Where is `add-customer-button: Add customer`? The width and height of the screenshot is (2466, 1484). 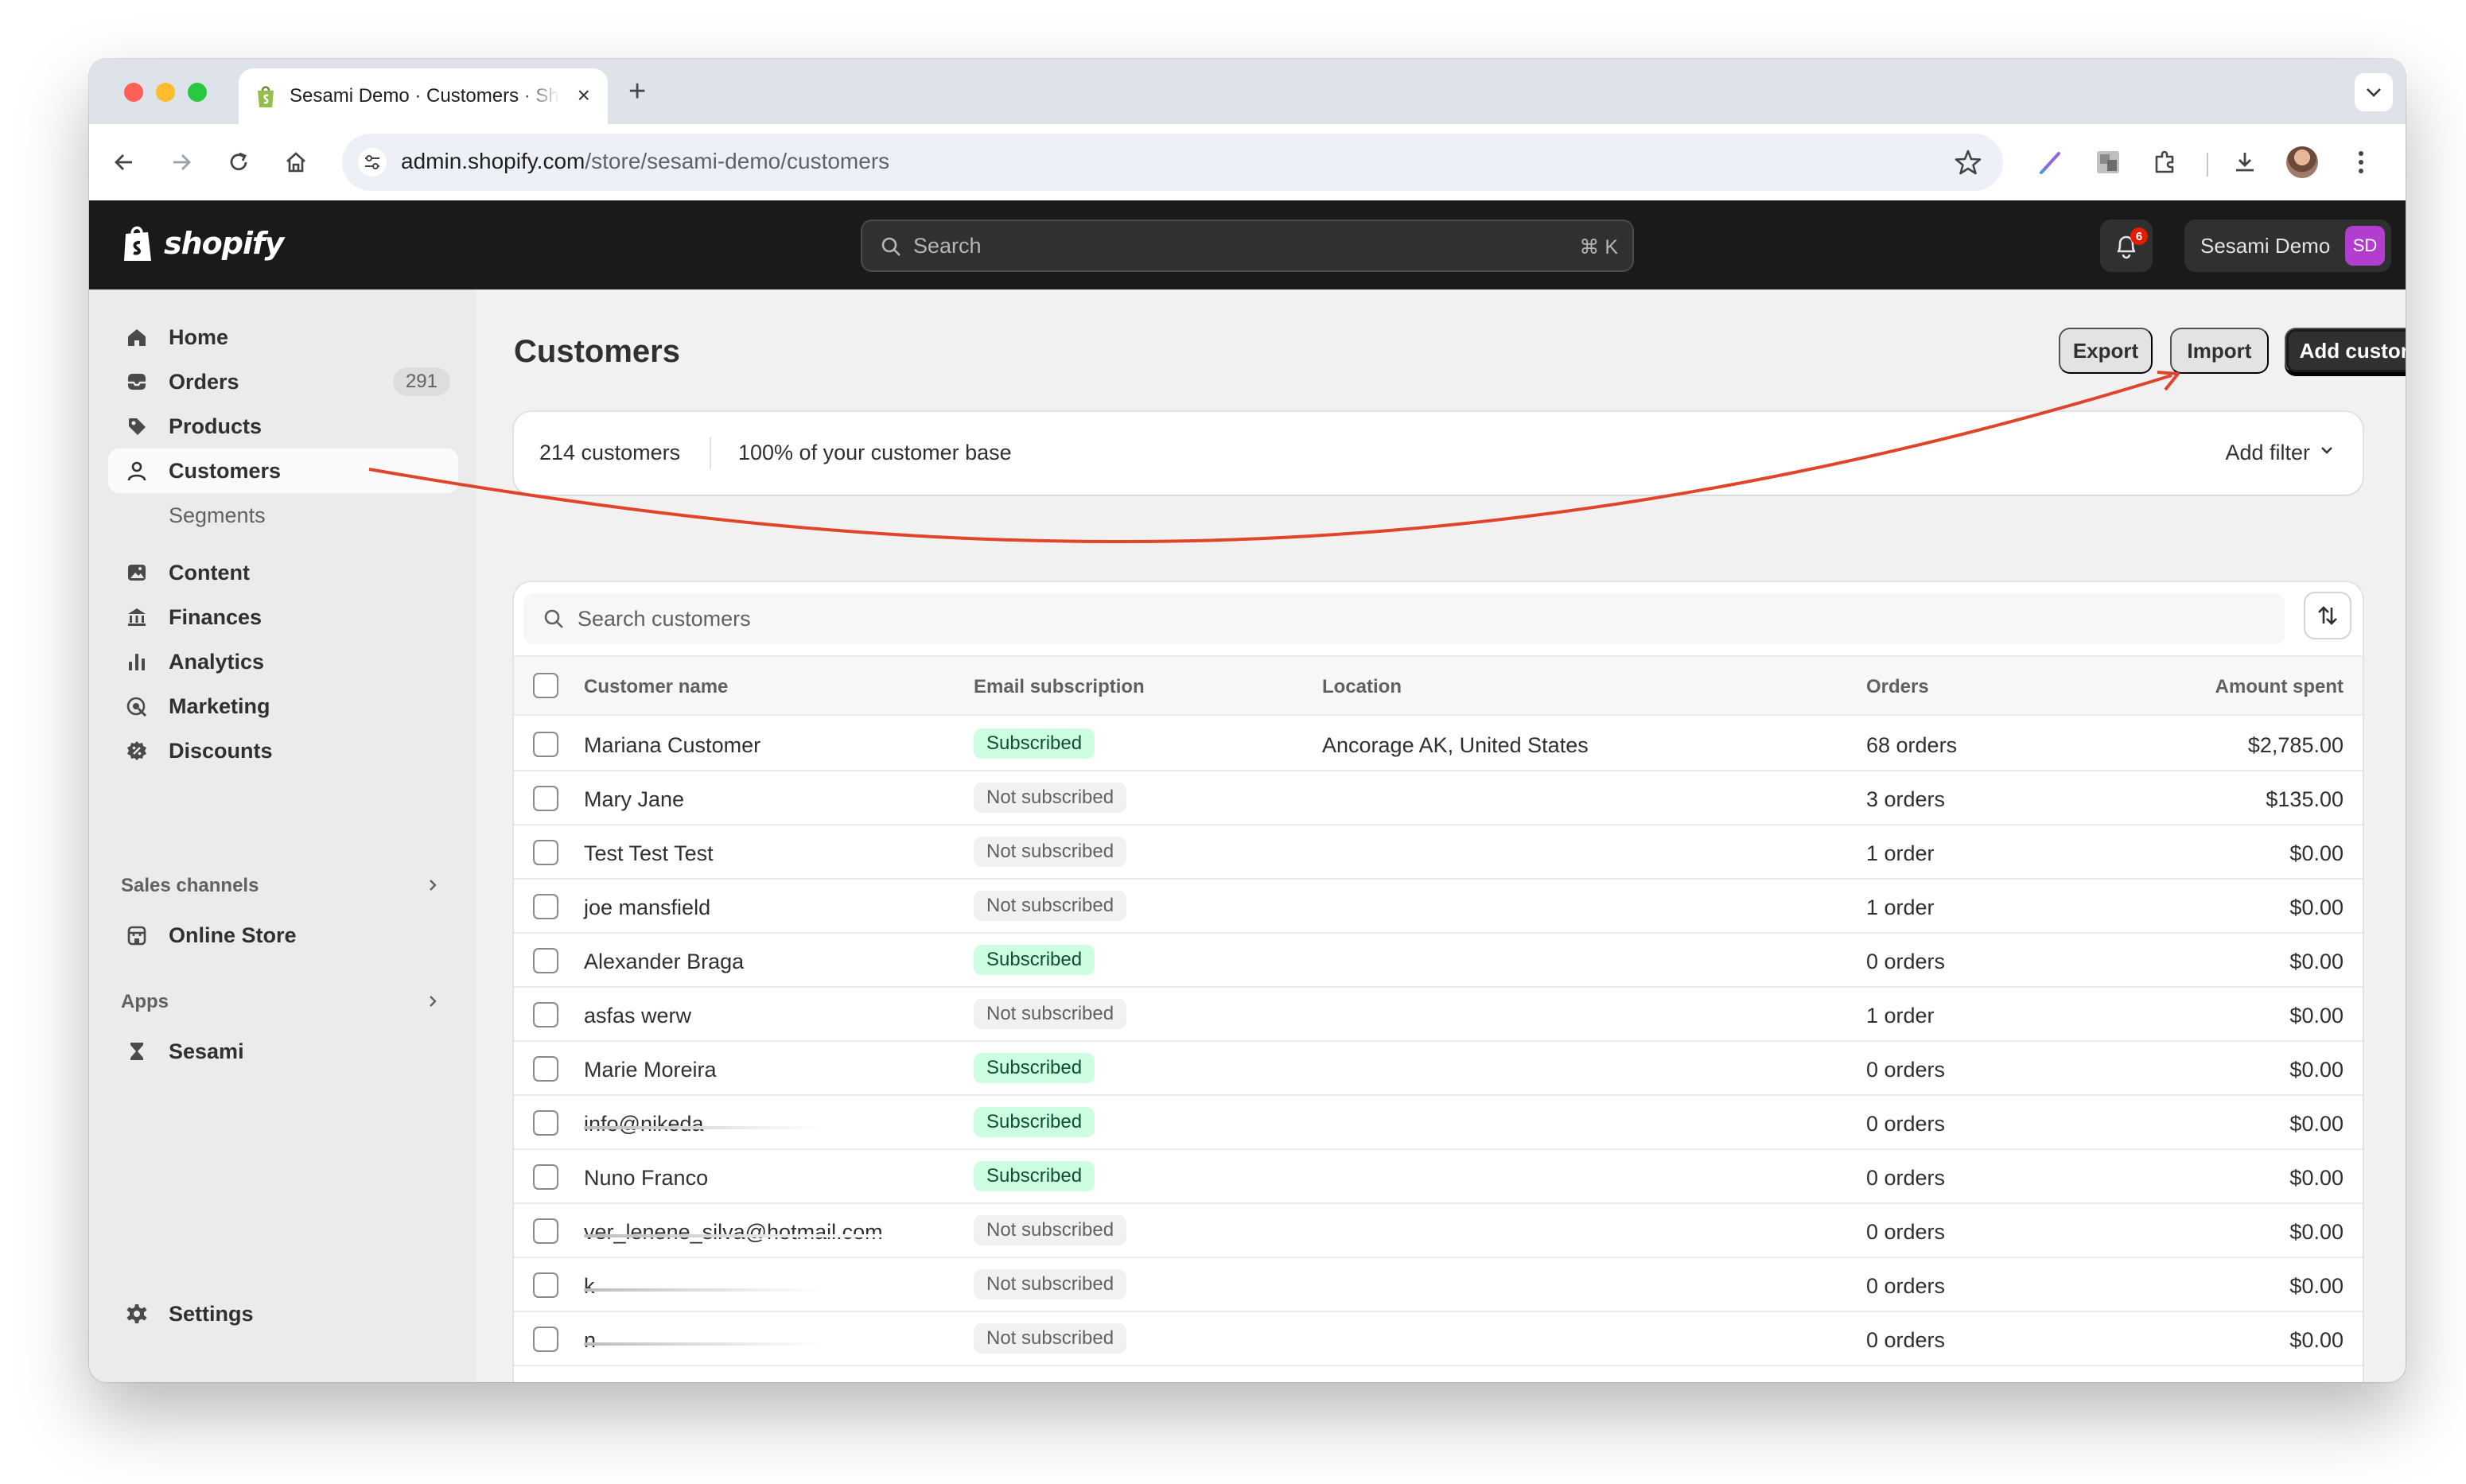
add-customer-button: Add customer is located at coordinates (2346, 351).